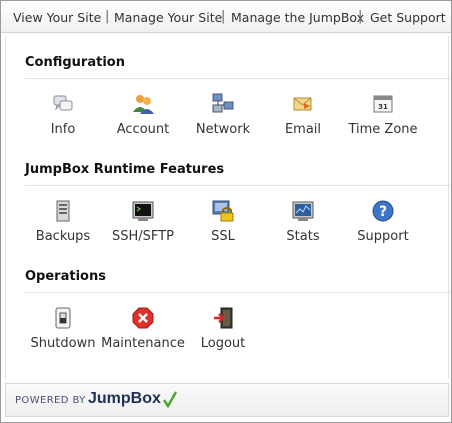 The height and width of the screenshot is (423, 452). I want to click on runtime-item-label: Backups, so click(63, 236).